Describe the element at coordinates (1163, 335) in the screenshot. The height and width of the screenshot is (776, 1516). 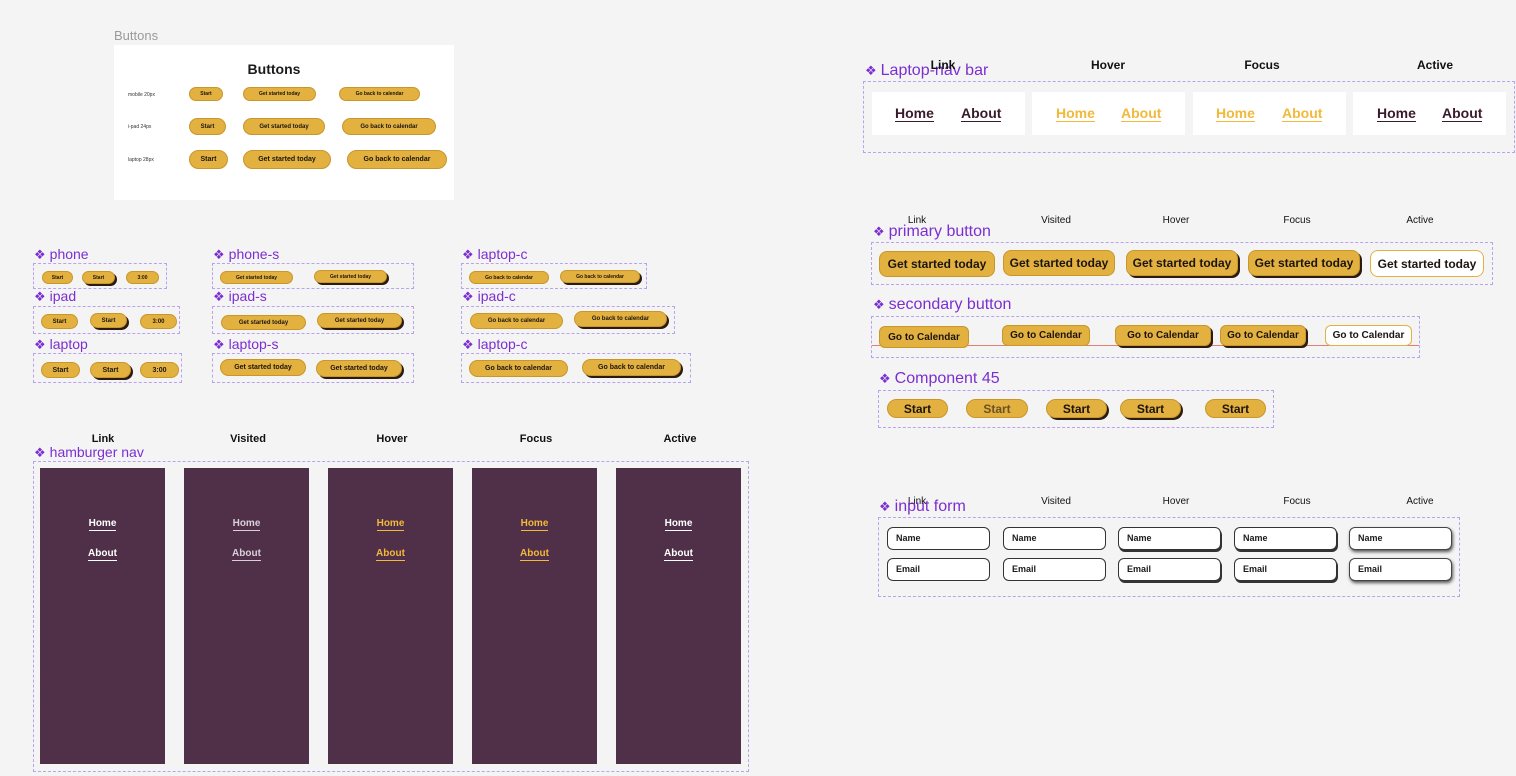
I see `secondary-button-hover: Go to Calendar` at that location.